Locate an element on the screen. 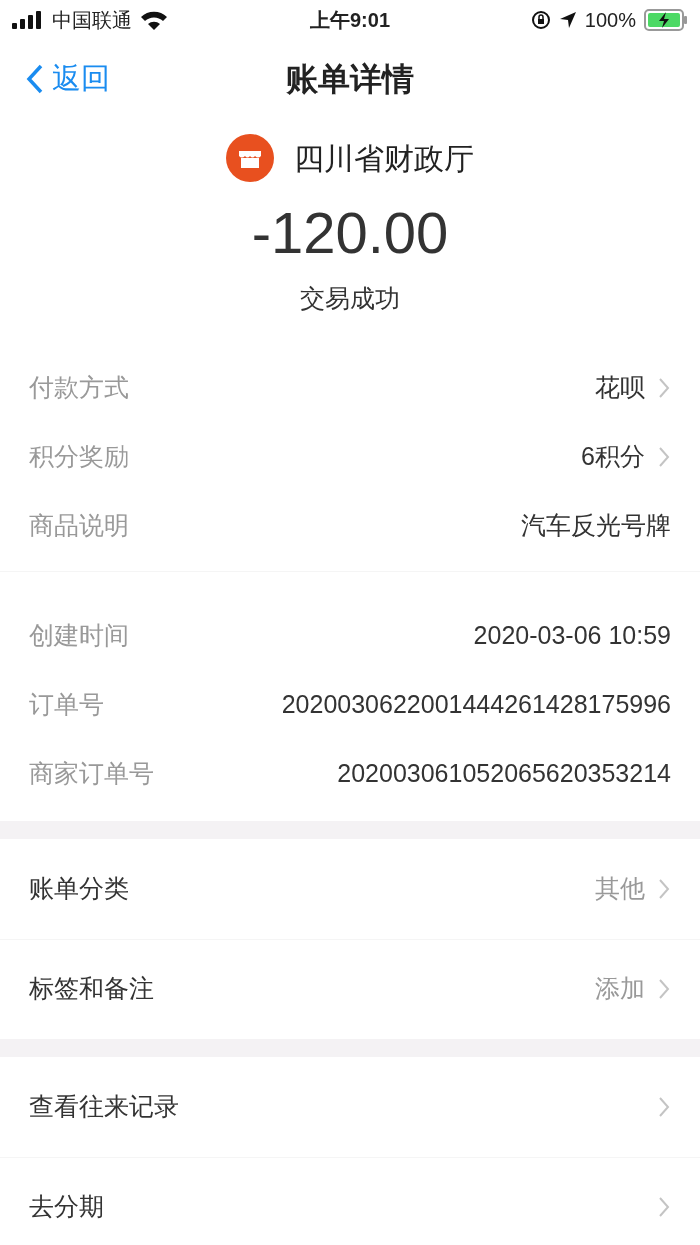 This screenshot has width=700, height=1245. menu-row: 账单分类 其他 is located at coordinates (350, 888).